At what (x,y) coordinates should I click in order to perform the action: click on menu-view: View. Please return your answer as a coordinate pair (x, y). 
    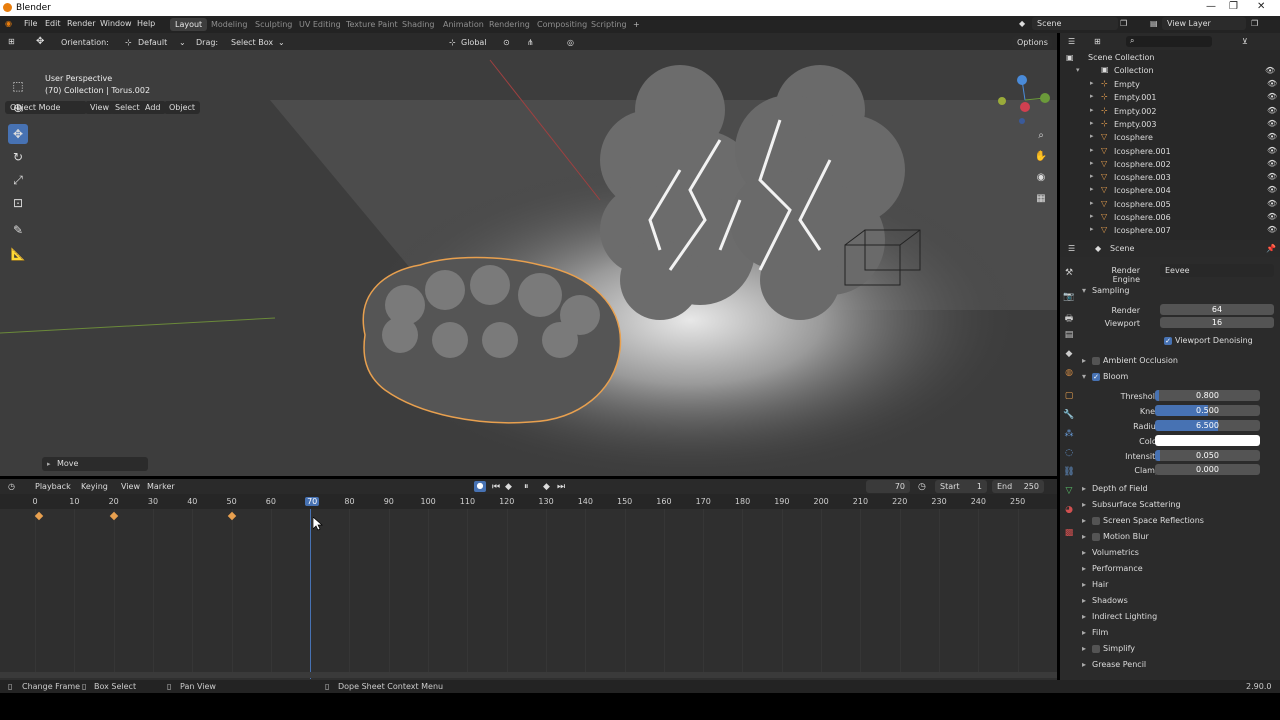
    Looking at the image, I should click on (130, 486).